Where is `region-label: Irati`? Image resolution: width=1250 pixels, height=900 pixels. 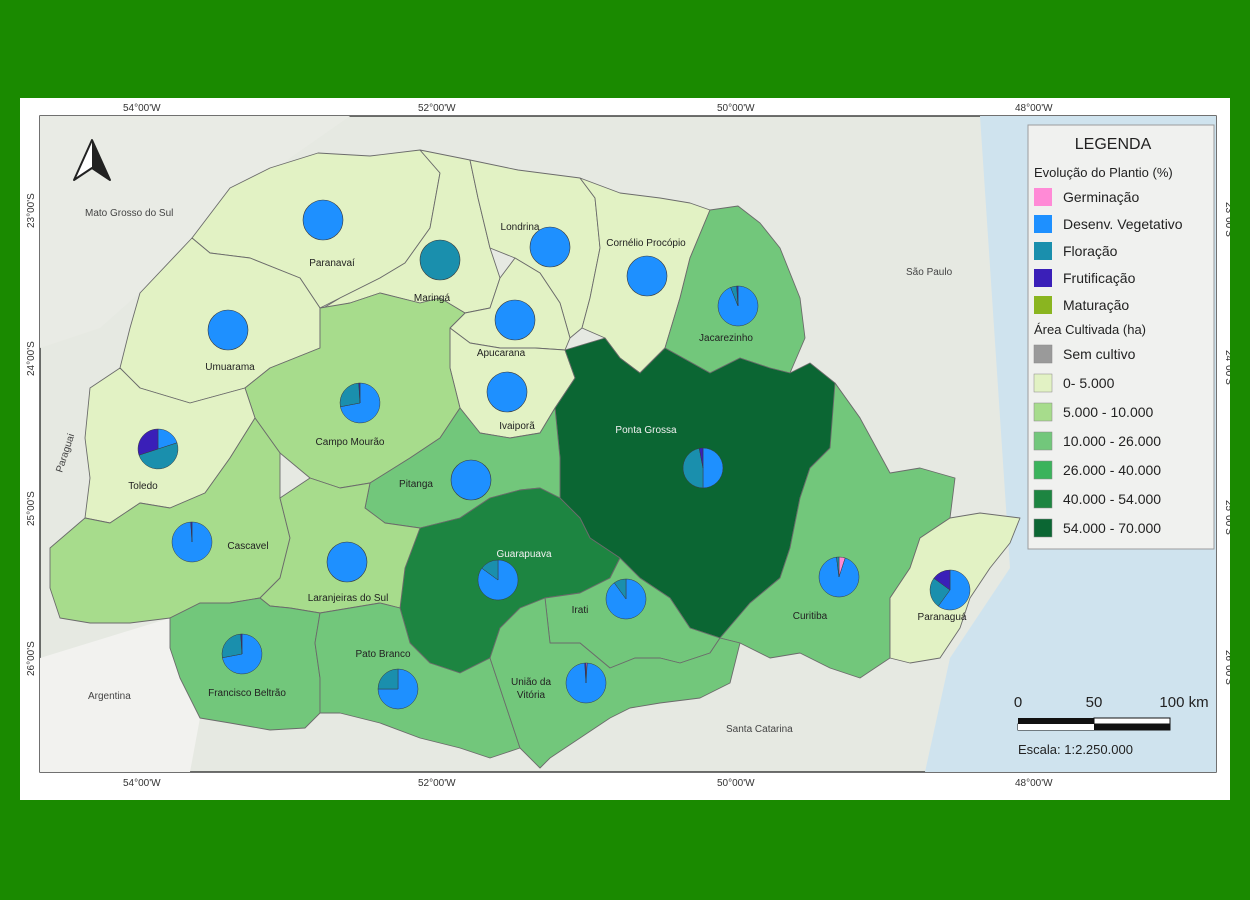 region-label: Irati is located at coordinates (580, 610).